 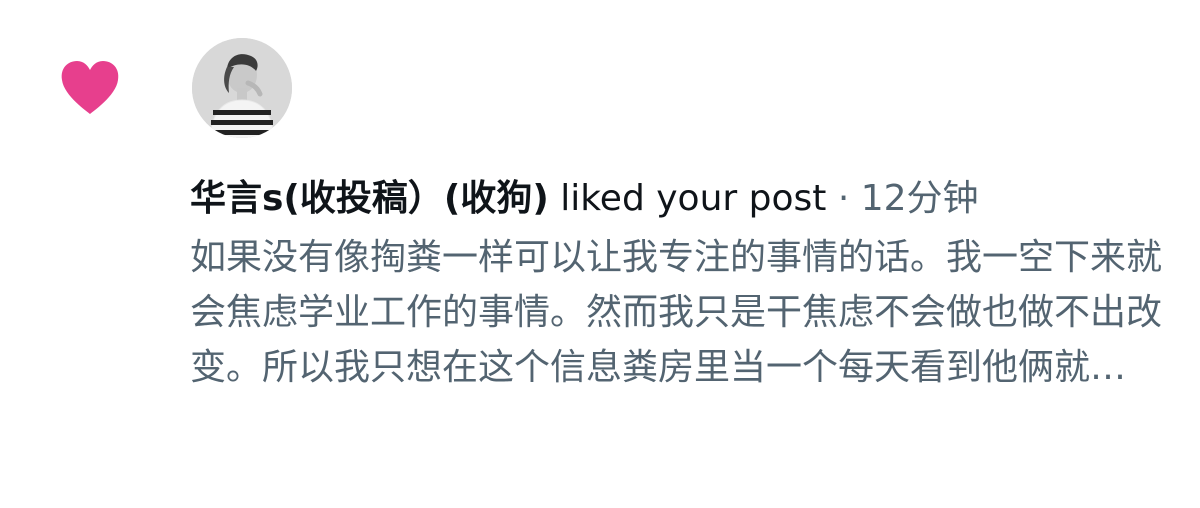 I want to click on display-name: 华言s(收投稿）(收狗), so click(x=369, y=198).